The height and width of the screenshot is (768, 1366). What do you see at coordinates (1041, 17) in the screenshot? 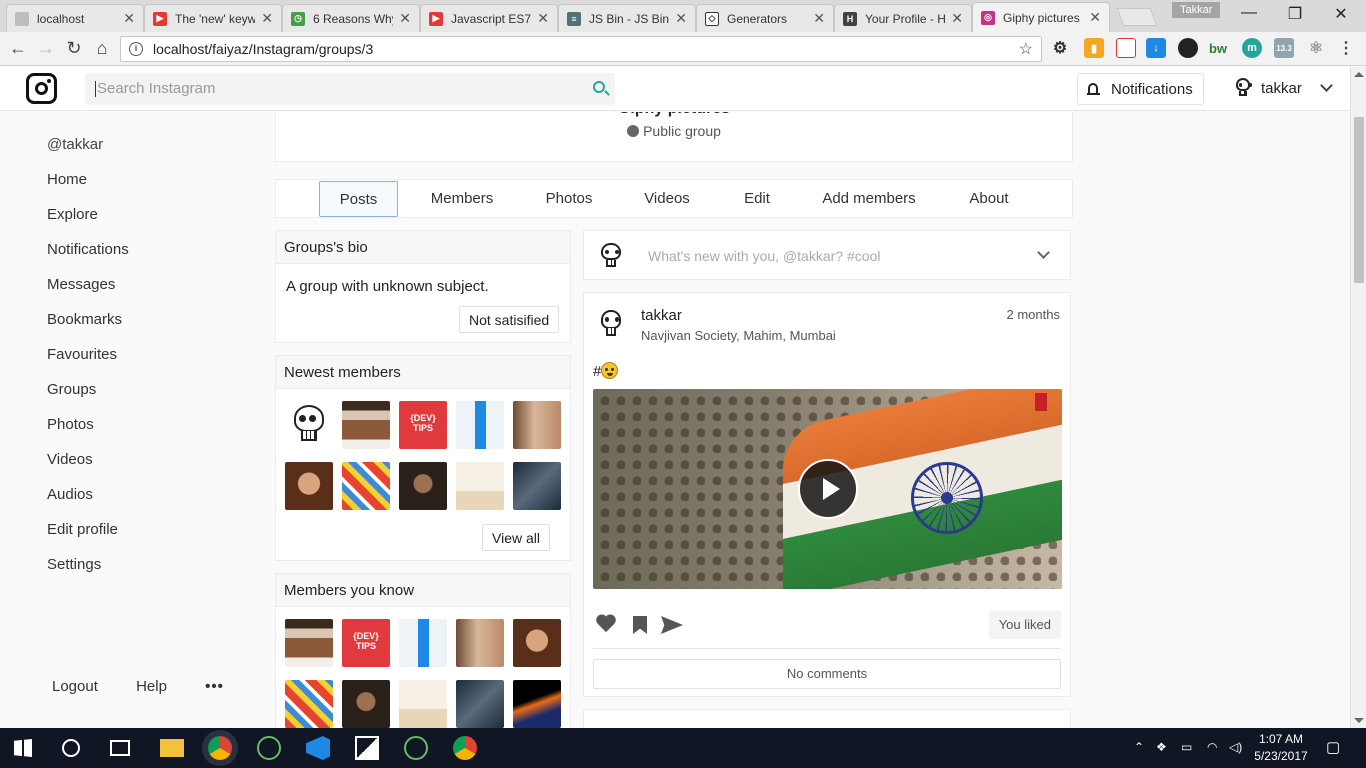
I see `browser-tab-active: ◎ Giphy pictures ✕` at bounding box center [1041, 17].